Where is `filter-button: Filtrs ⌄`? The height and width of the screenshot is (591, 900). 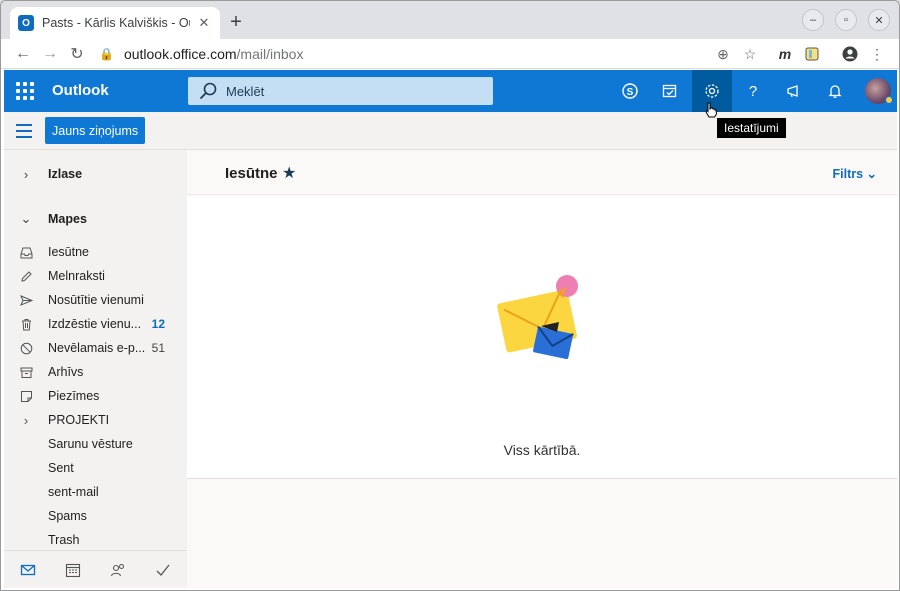
filter-button: Filtrs ⌄ is located at coordinates (854, 173).